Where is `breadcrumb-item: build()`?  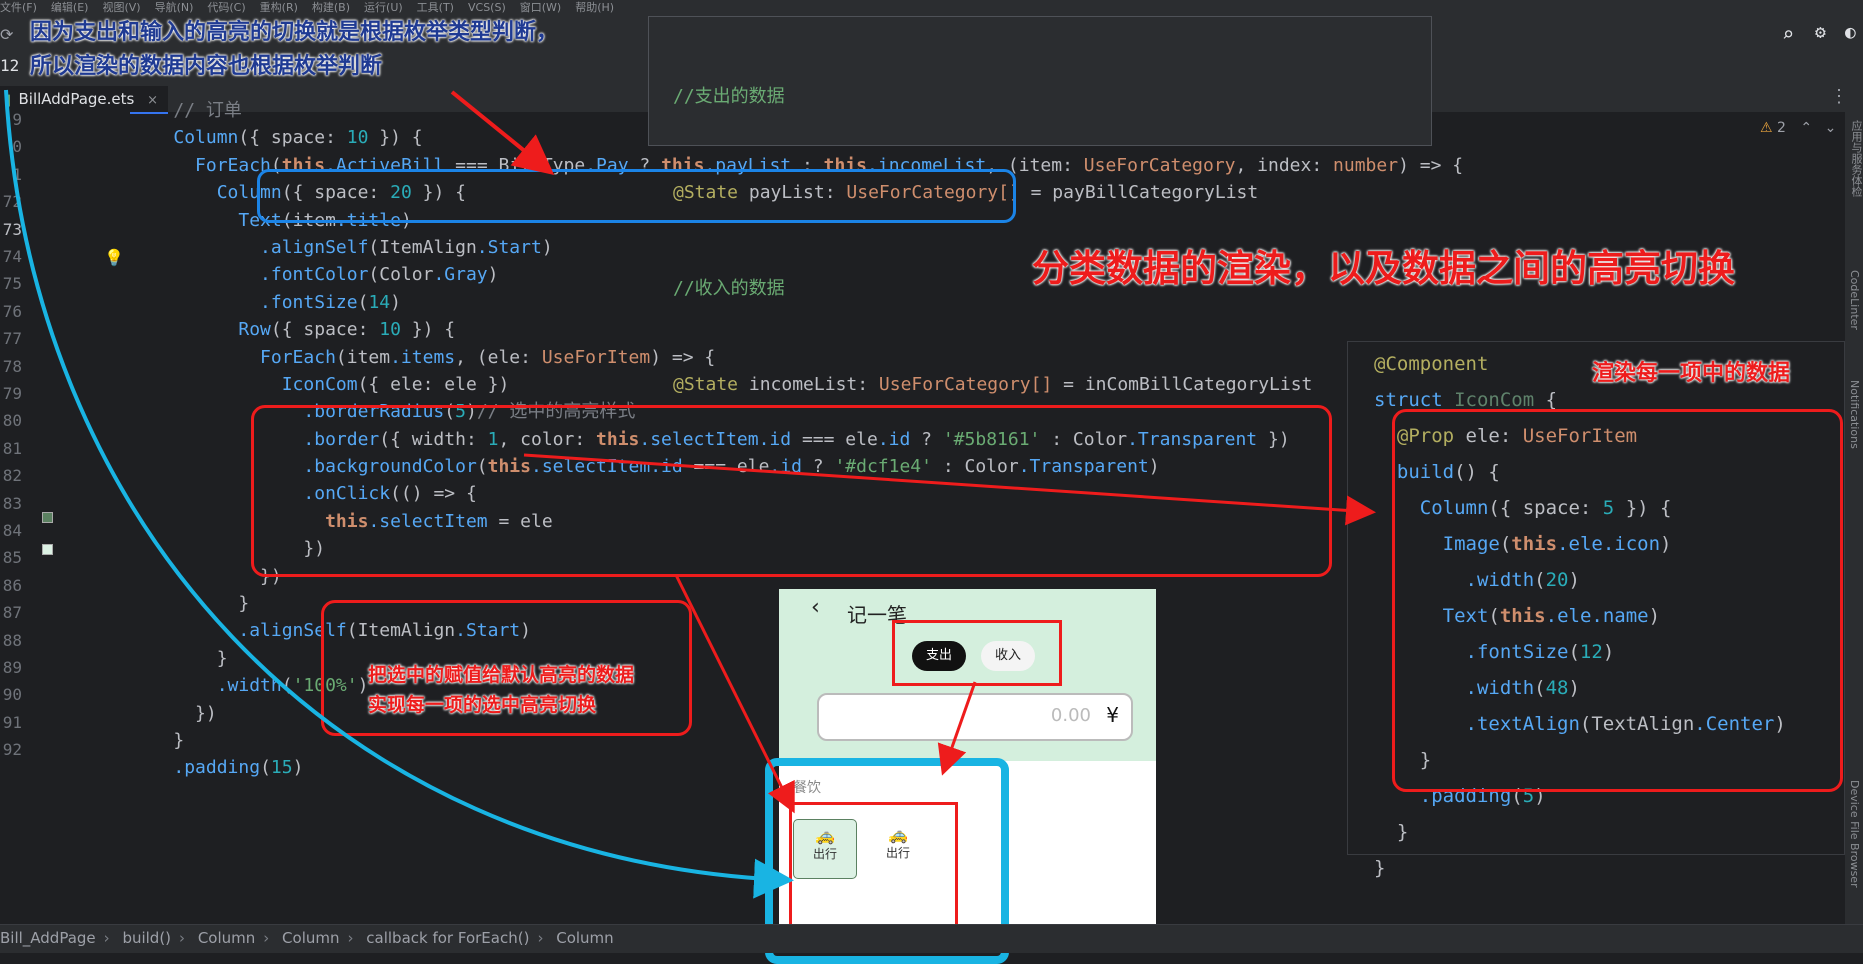
breadcrumb-item: build() is located at coordinates (146, 938).